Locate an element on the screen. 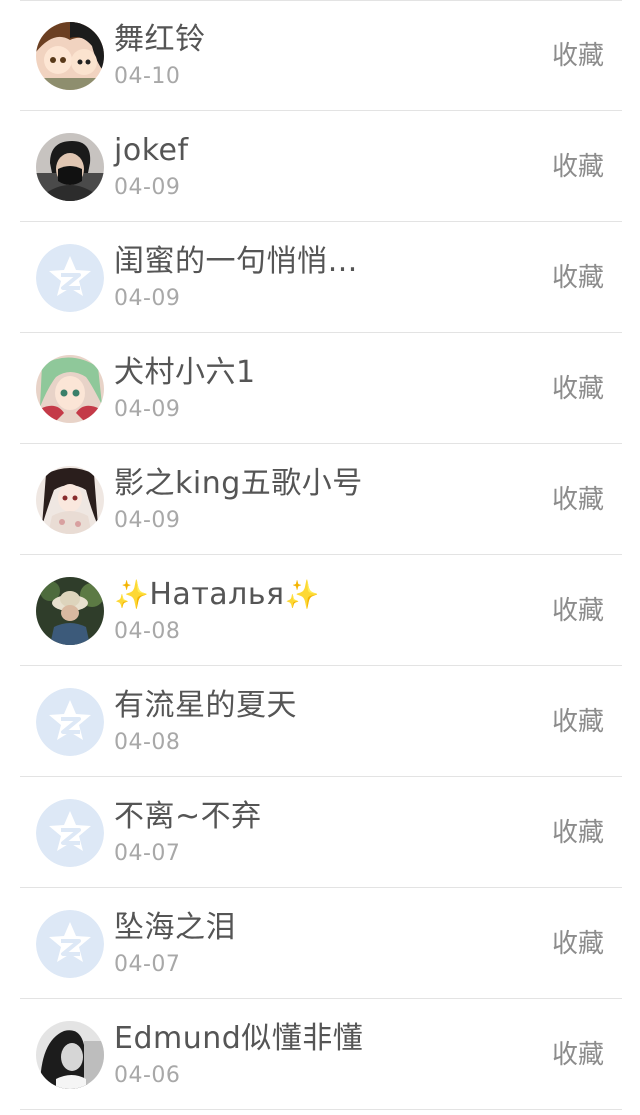 The image size is (640, 1115). contact-name: Edmund似懂非懂 is located at coordinates (239, 1038).